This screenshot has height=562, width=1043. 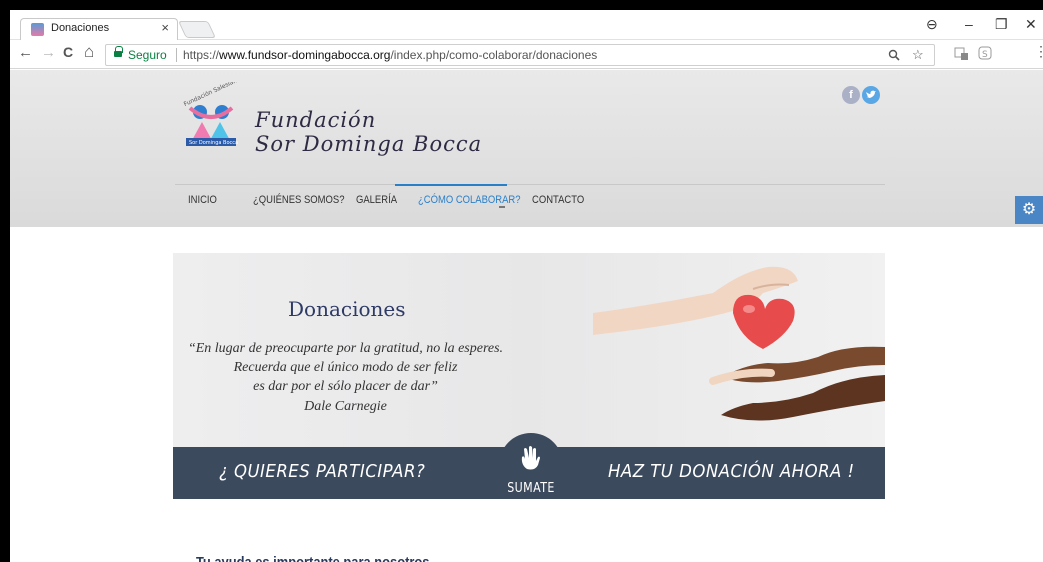 I want to click on secure-label: Seguro, so click(x=147, y=55).